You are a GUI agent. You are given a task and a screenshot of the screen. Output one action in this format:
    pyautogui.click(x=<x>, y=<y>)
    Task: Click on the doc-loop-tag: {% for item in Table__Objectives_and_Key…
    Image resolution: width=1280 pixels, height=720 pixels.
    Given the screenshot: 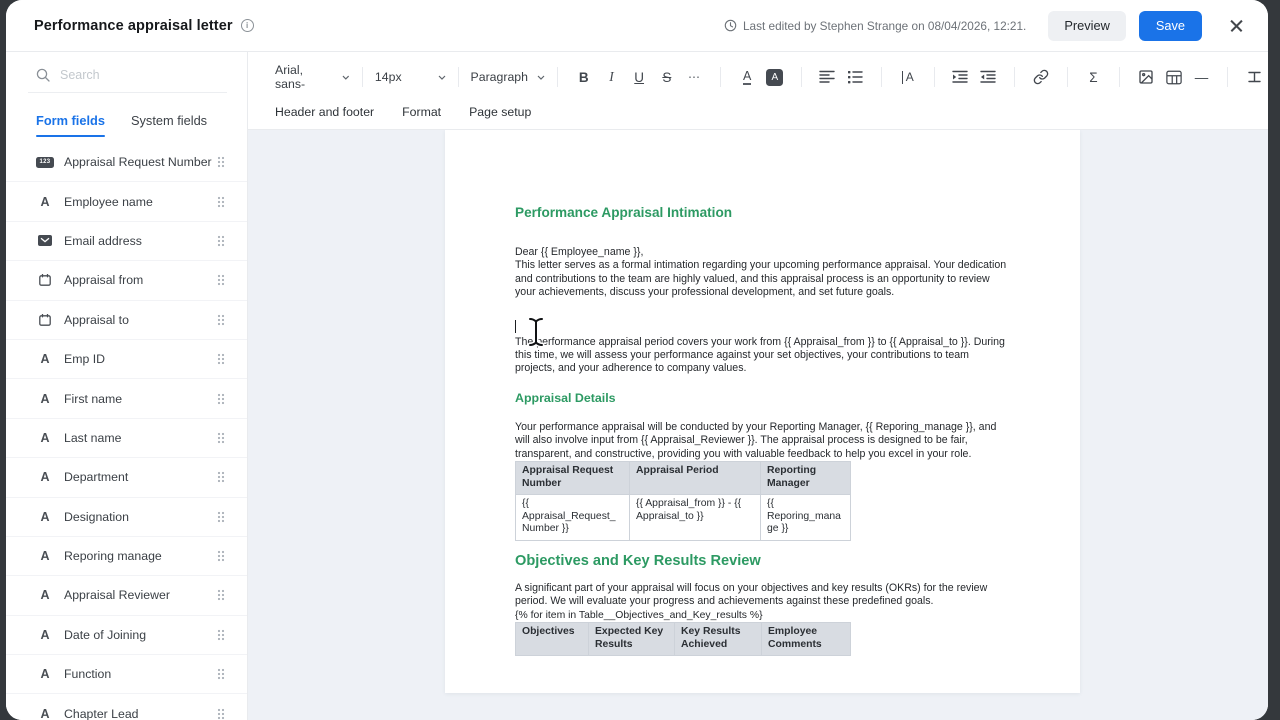 What is the action you would take?
    pyautogui.click(x=639, y=615)
    